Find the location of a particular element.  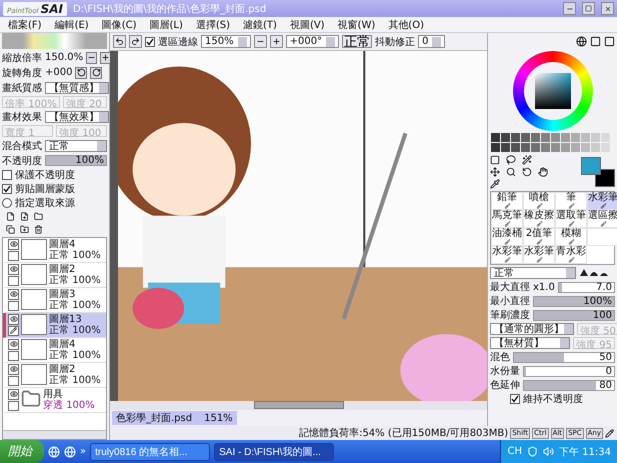

rotation-dropdown: +000° is located at coordinates (313, 41).